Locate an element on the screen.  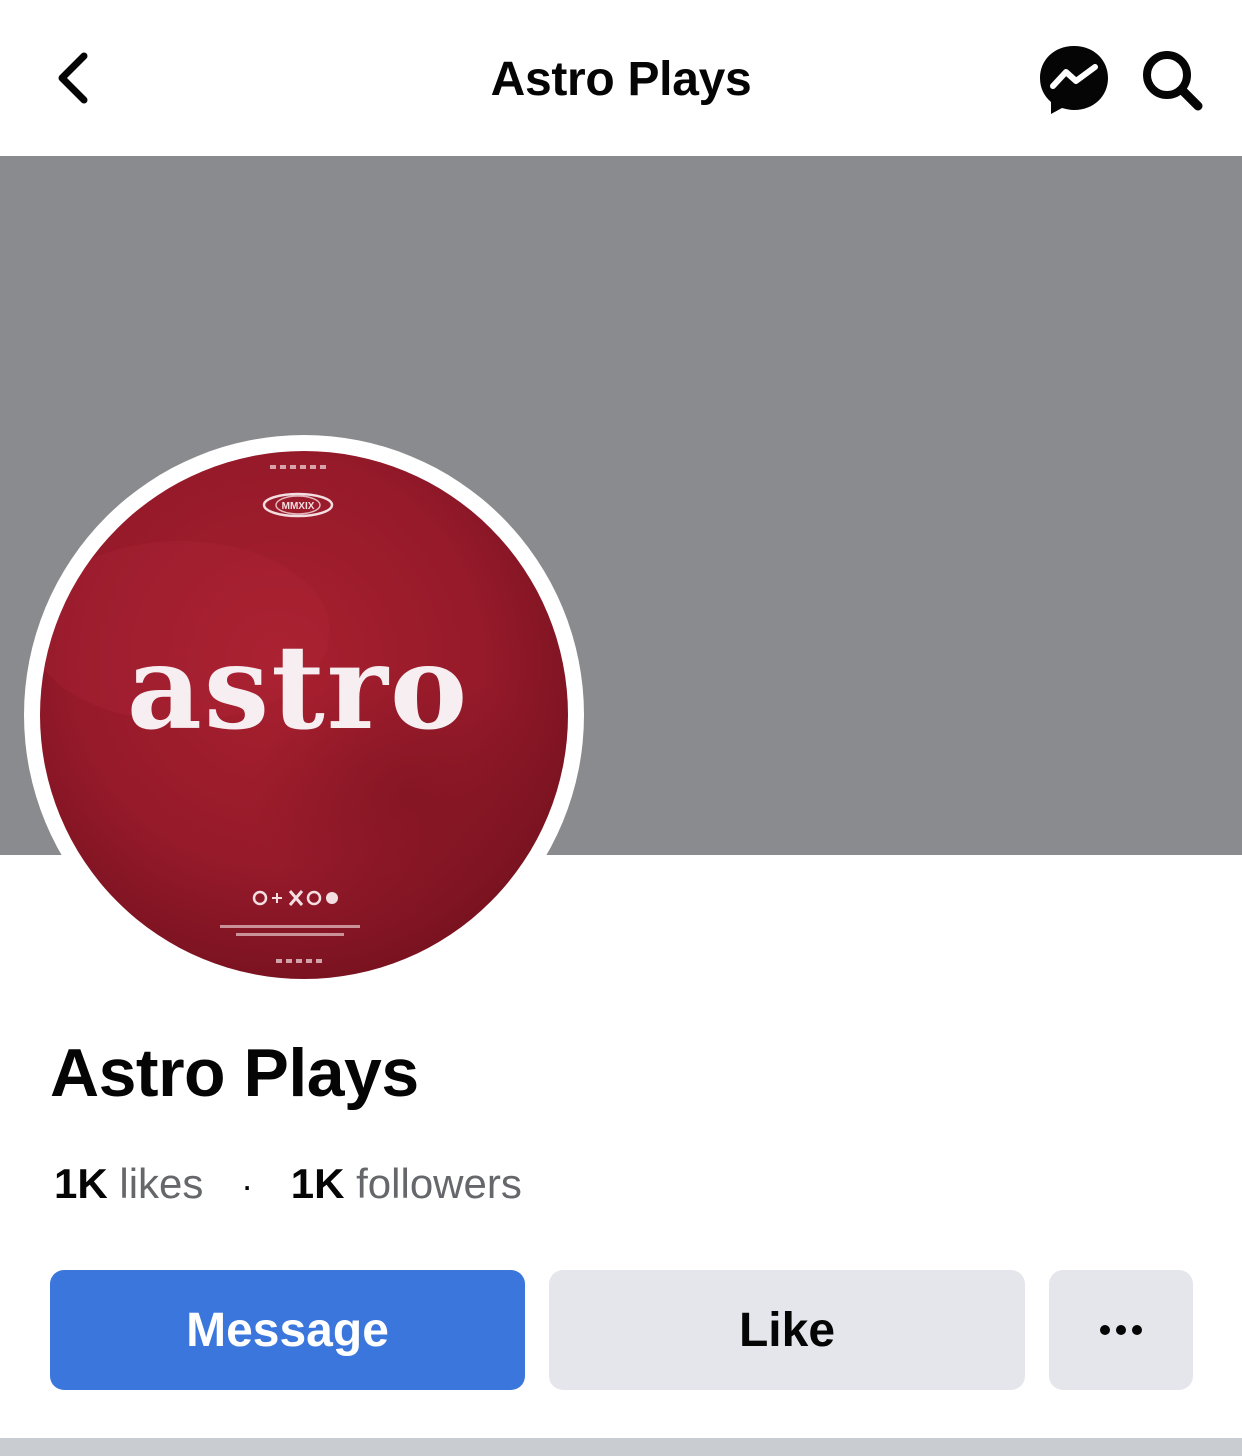
more-options-icon is located at coordinates (1121, 1330).